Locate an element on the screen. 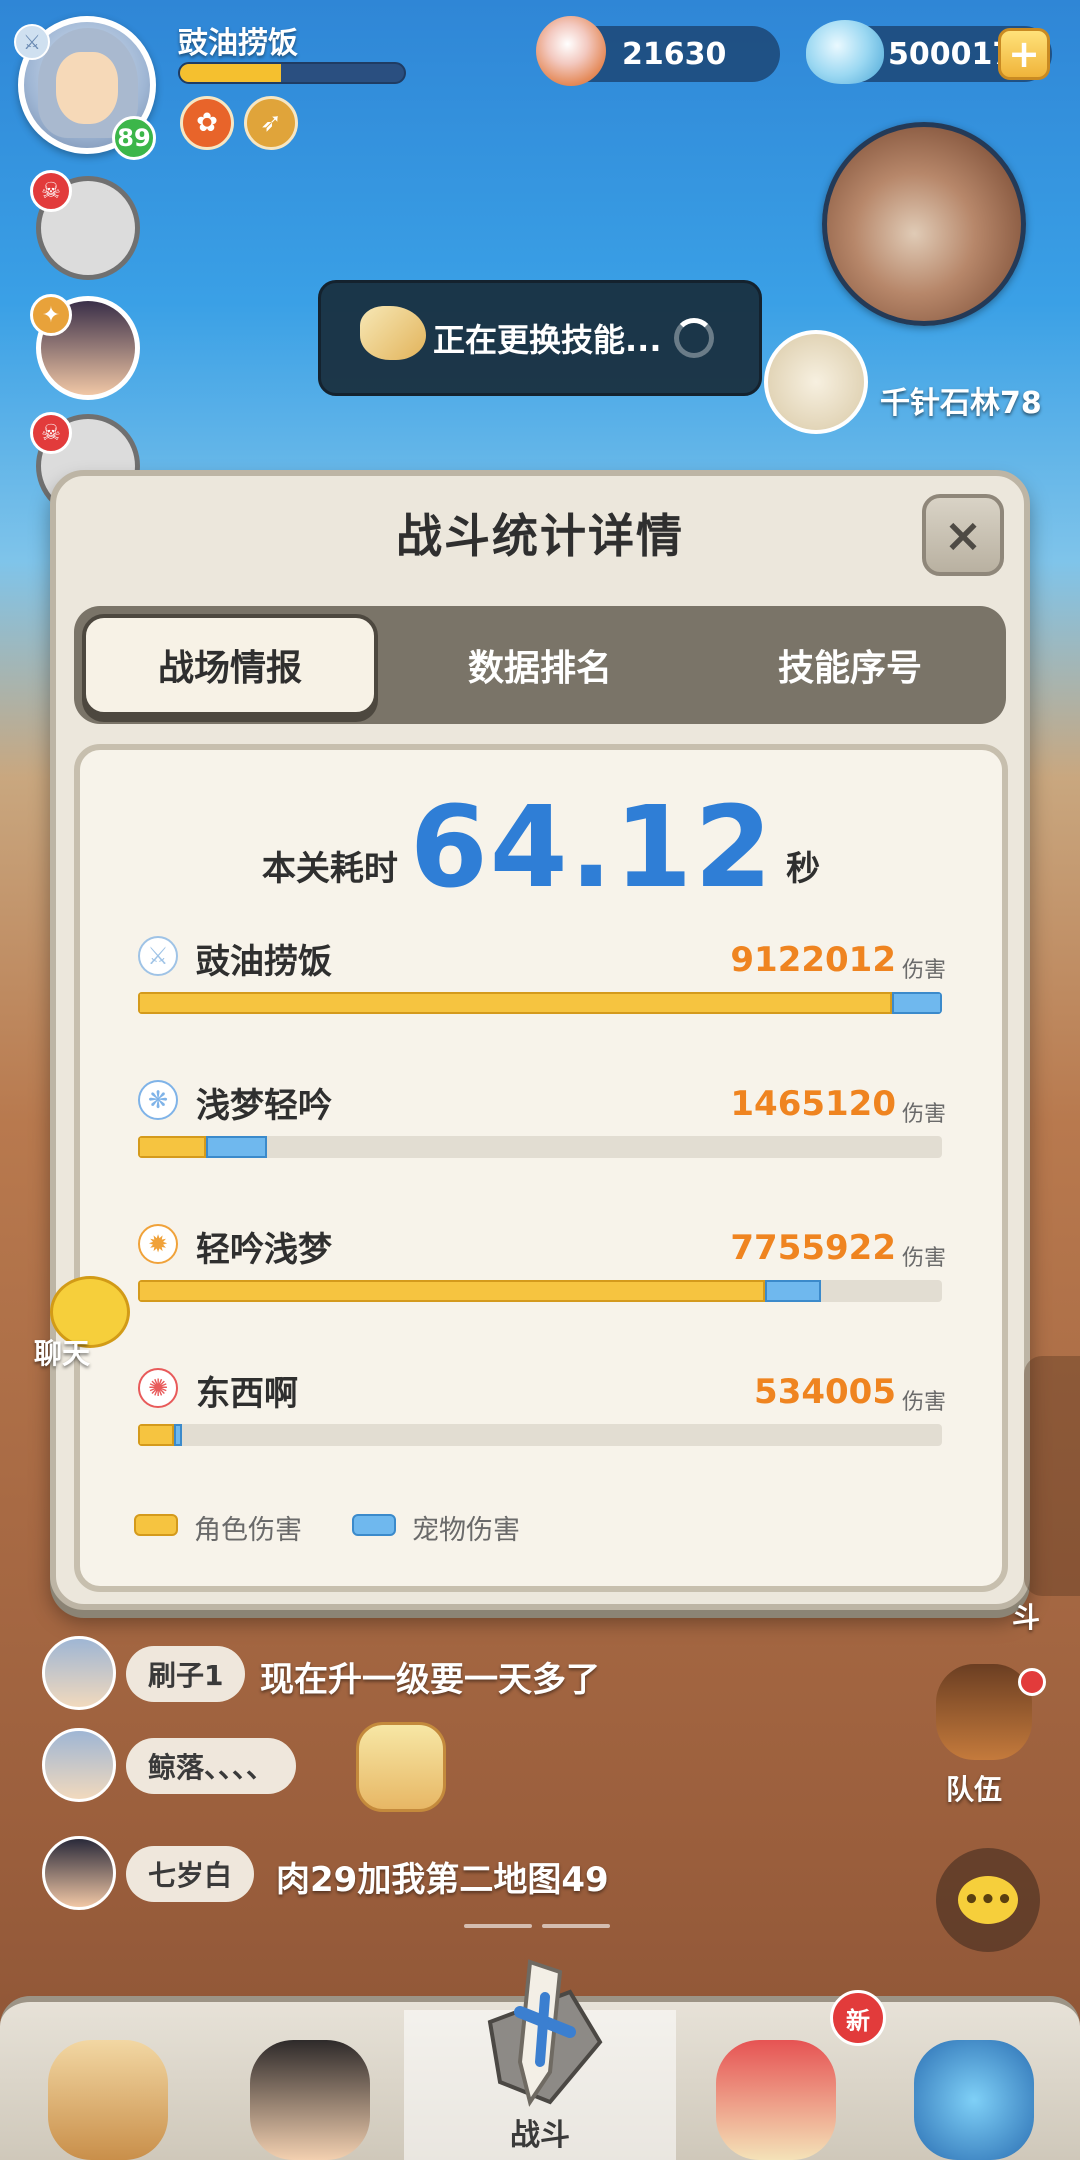  nav-item-portal is located at coordinates (974, 2085).